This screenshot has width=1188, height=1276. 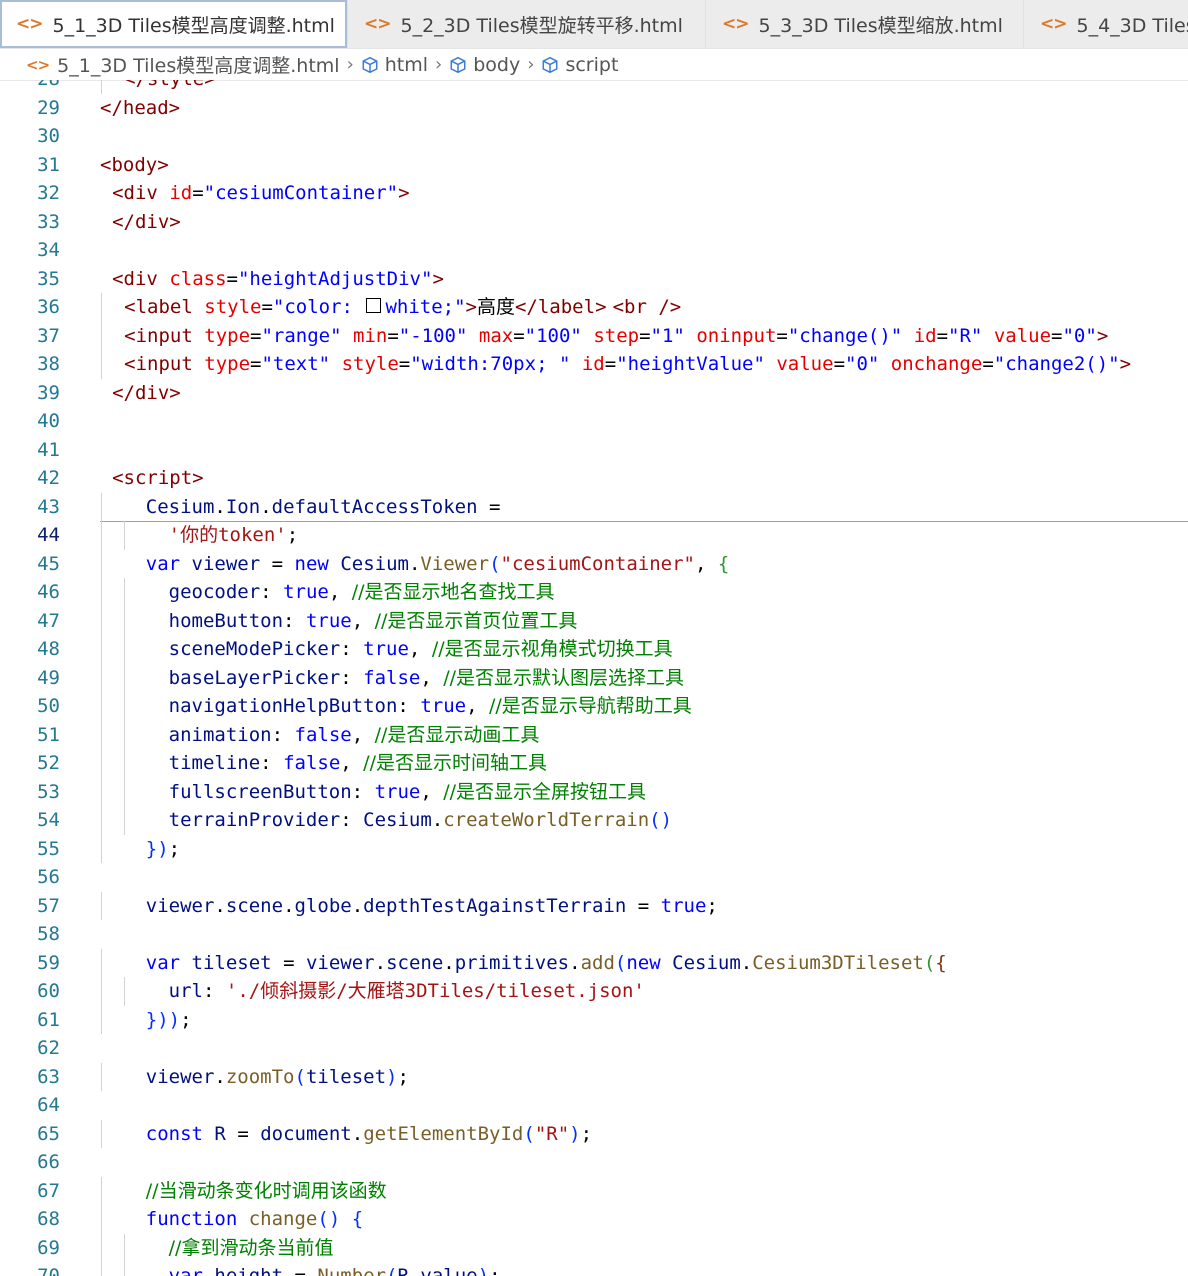 What do you see at coordinates (30, 649) in the screenshot?
I see `line-number: 48` at bounding box center [30, 649].